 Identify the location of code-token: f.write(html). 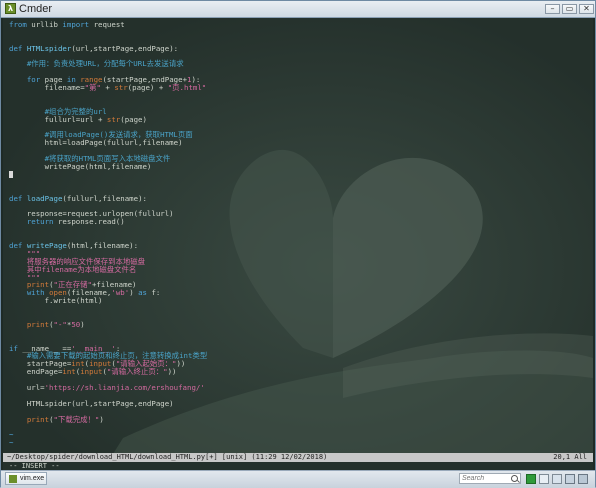
(56, 301).